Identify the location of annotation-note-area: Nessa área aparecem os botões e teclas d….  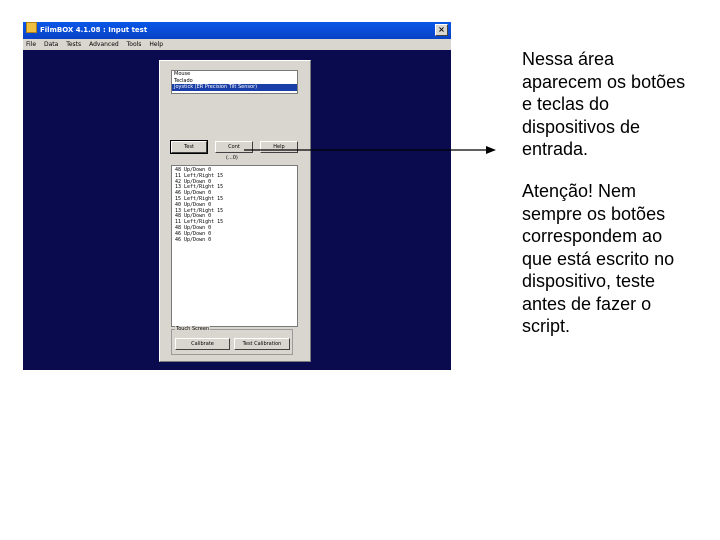
(604, 104).